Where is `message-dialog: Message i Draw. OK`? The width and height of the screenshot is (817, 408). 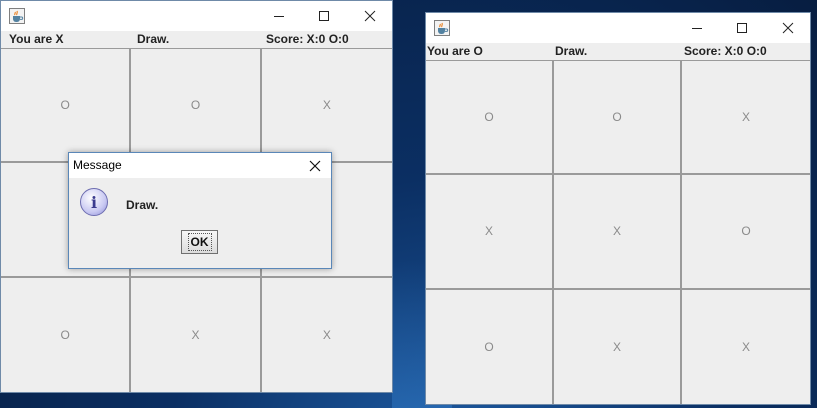 message-dialog: Message i Draw. OK is located at coordinates (200, 210).